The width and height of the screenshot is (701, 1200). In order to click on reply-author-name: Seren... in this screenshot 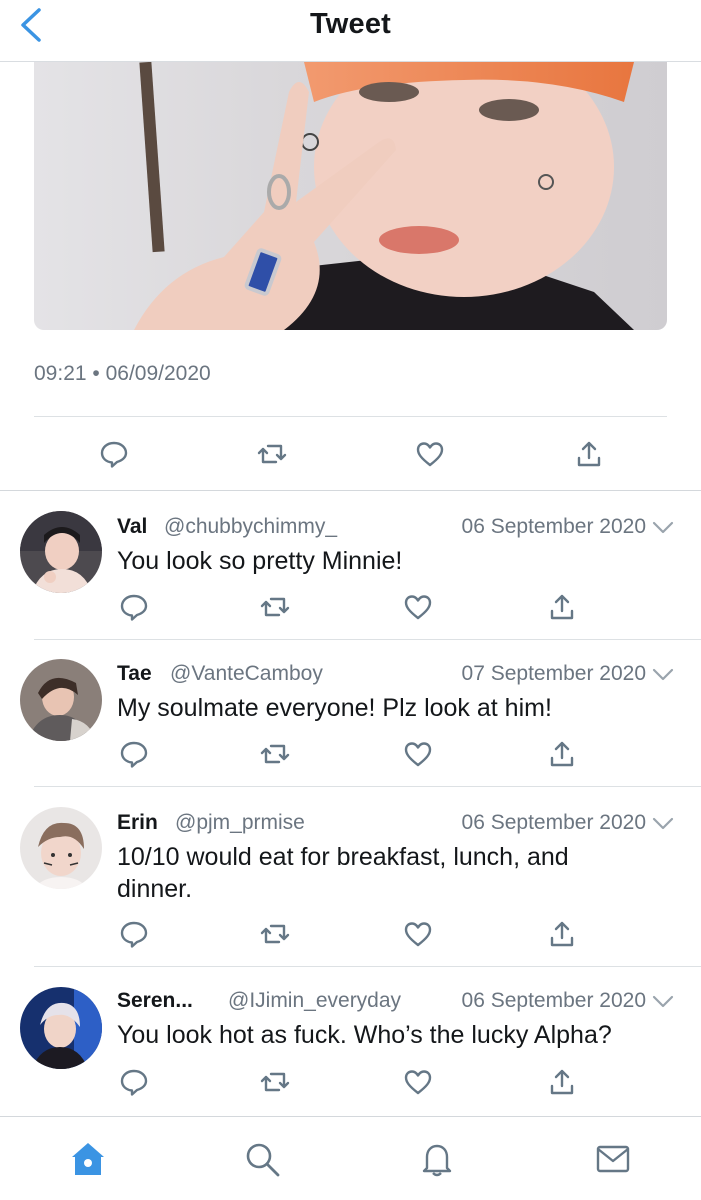, I will do `click(155, 1001)`.